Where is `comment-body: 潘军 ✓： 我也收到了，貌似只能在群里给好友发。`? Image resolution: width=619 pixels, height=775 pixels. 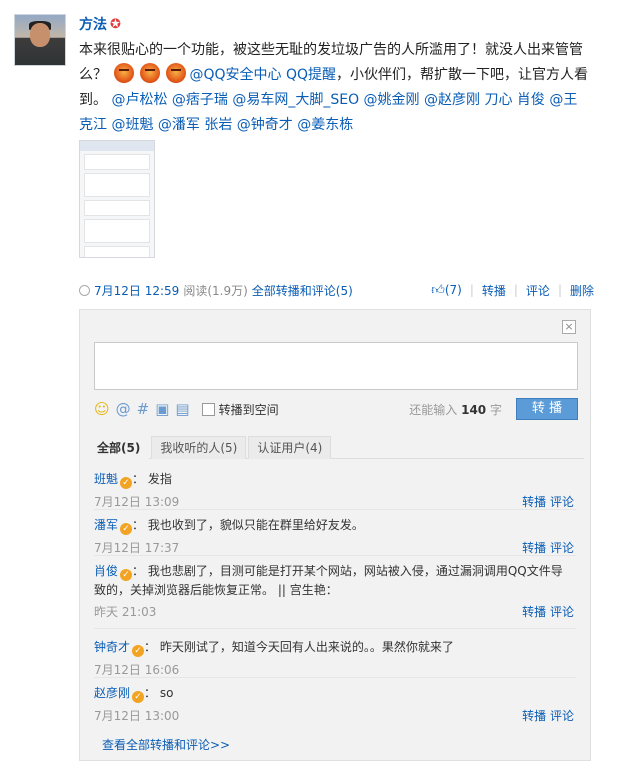 comment-body: 潘军 ✓： 我也收到了，貌似只能在群里给好友发。 is located at coordinates (229, 526).